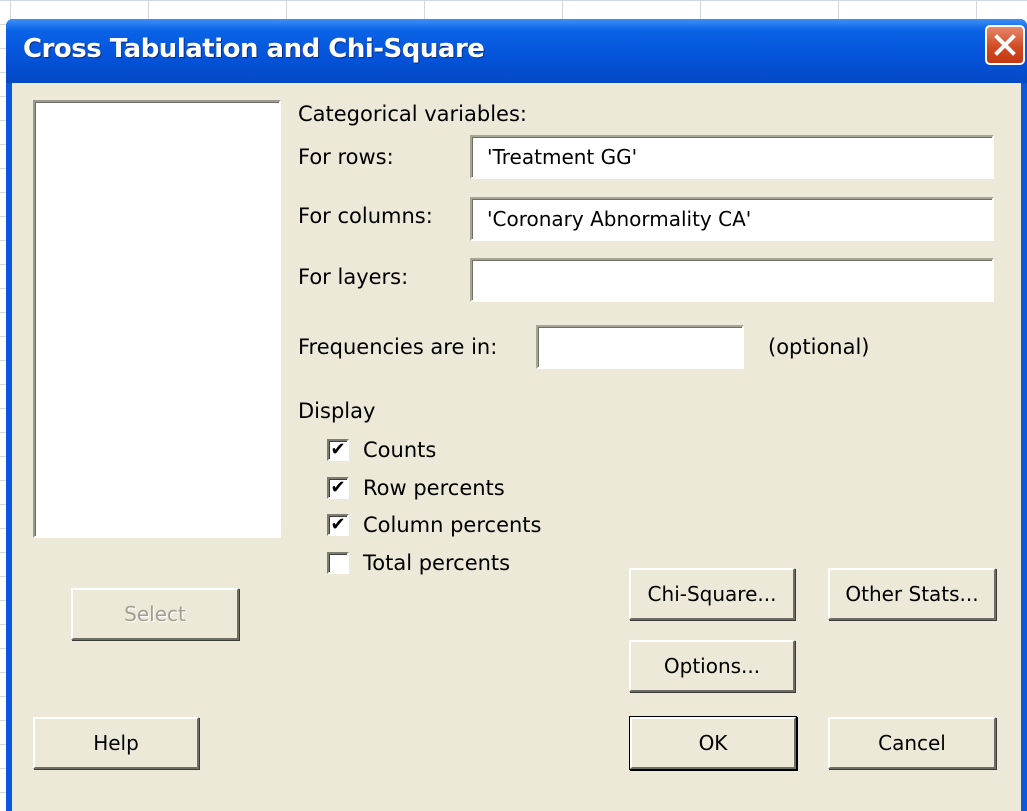 Image resolution: width=1027 pixels, height=811 pixels. I want to click on dialog-title: Cross Tabulation and Chi-Square, so click(254, 49).